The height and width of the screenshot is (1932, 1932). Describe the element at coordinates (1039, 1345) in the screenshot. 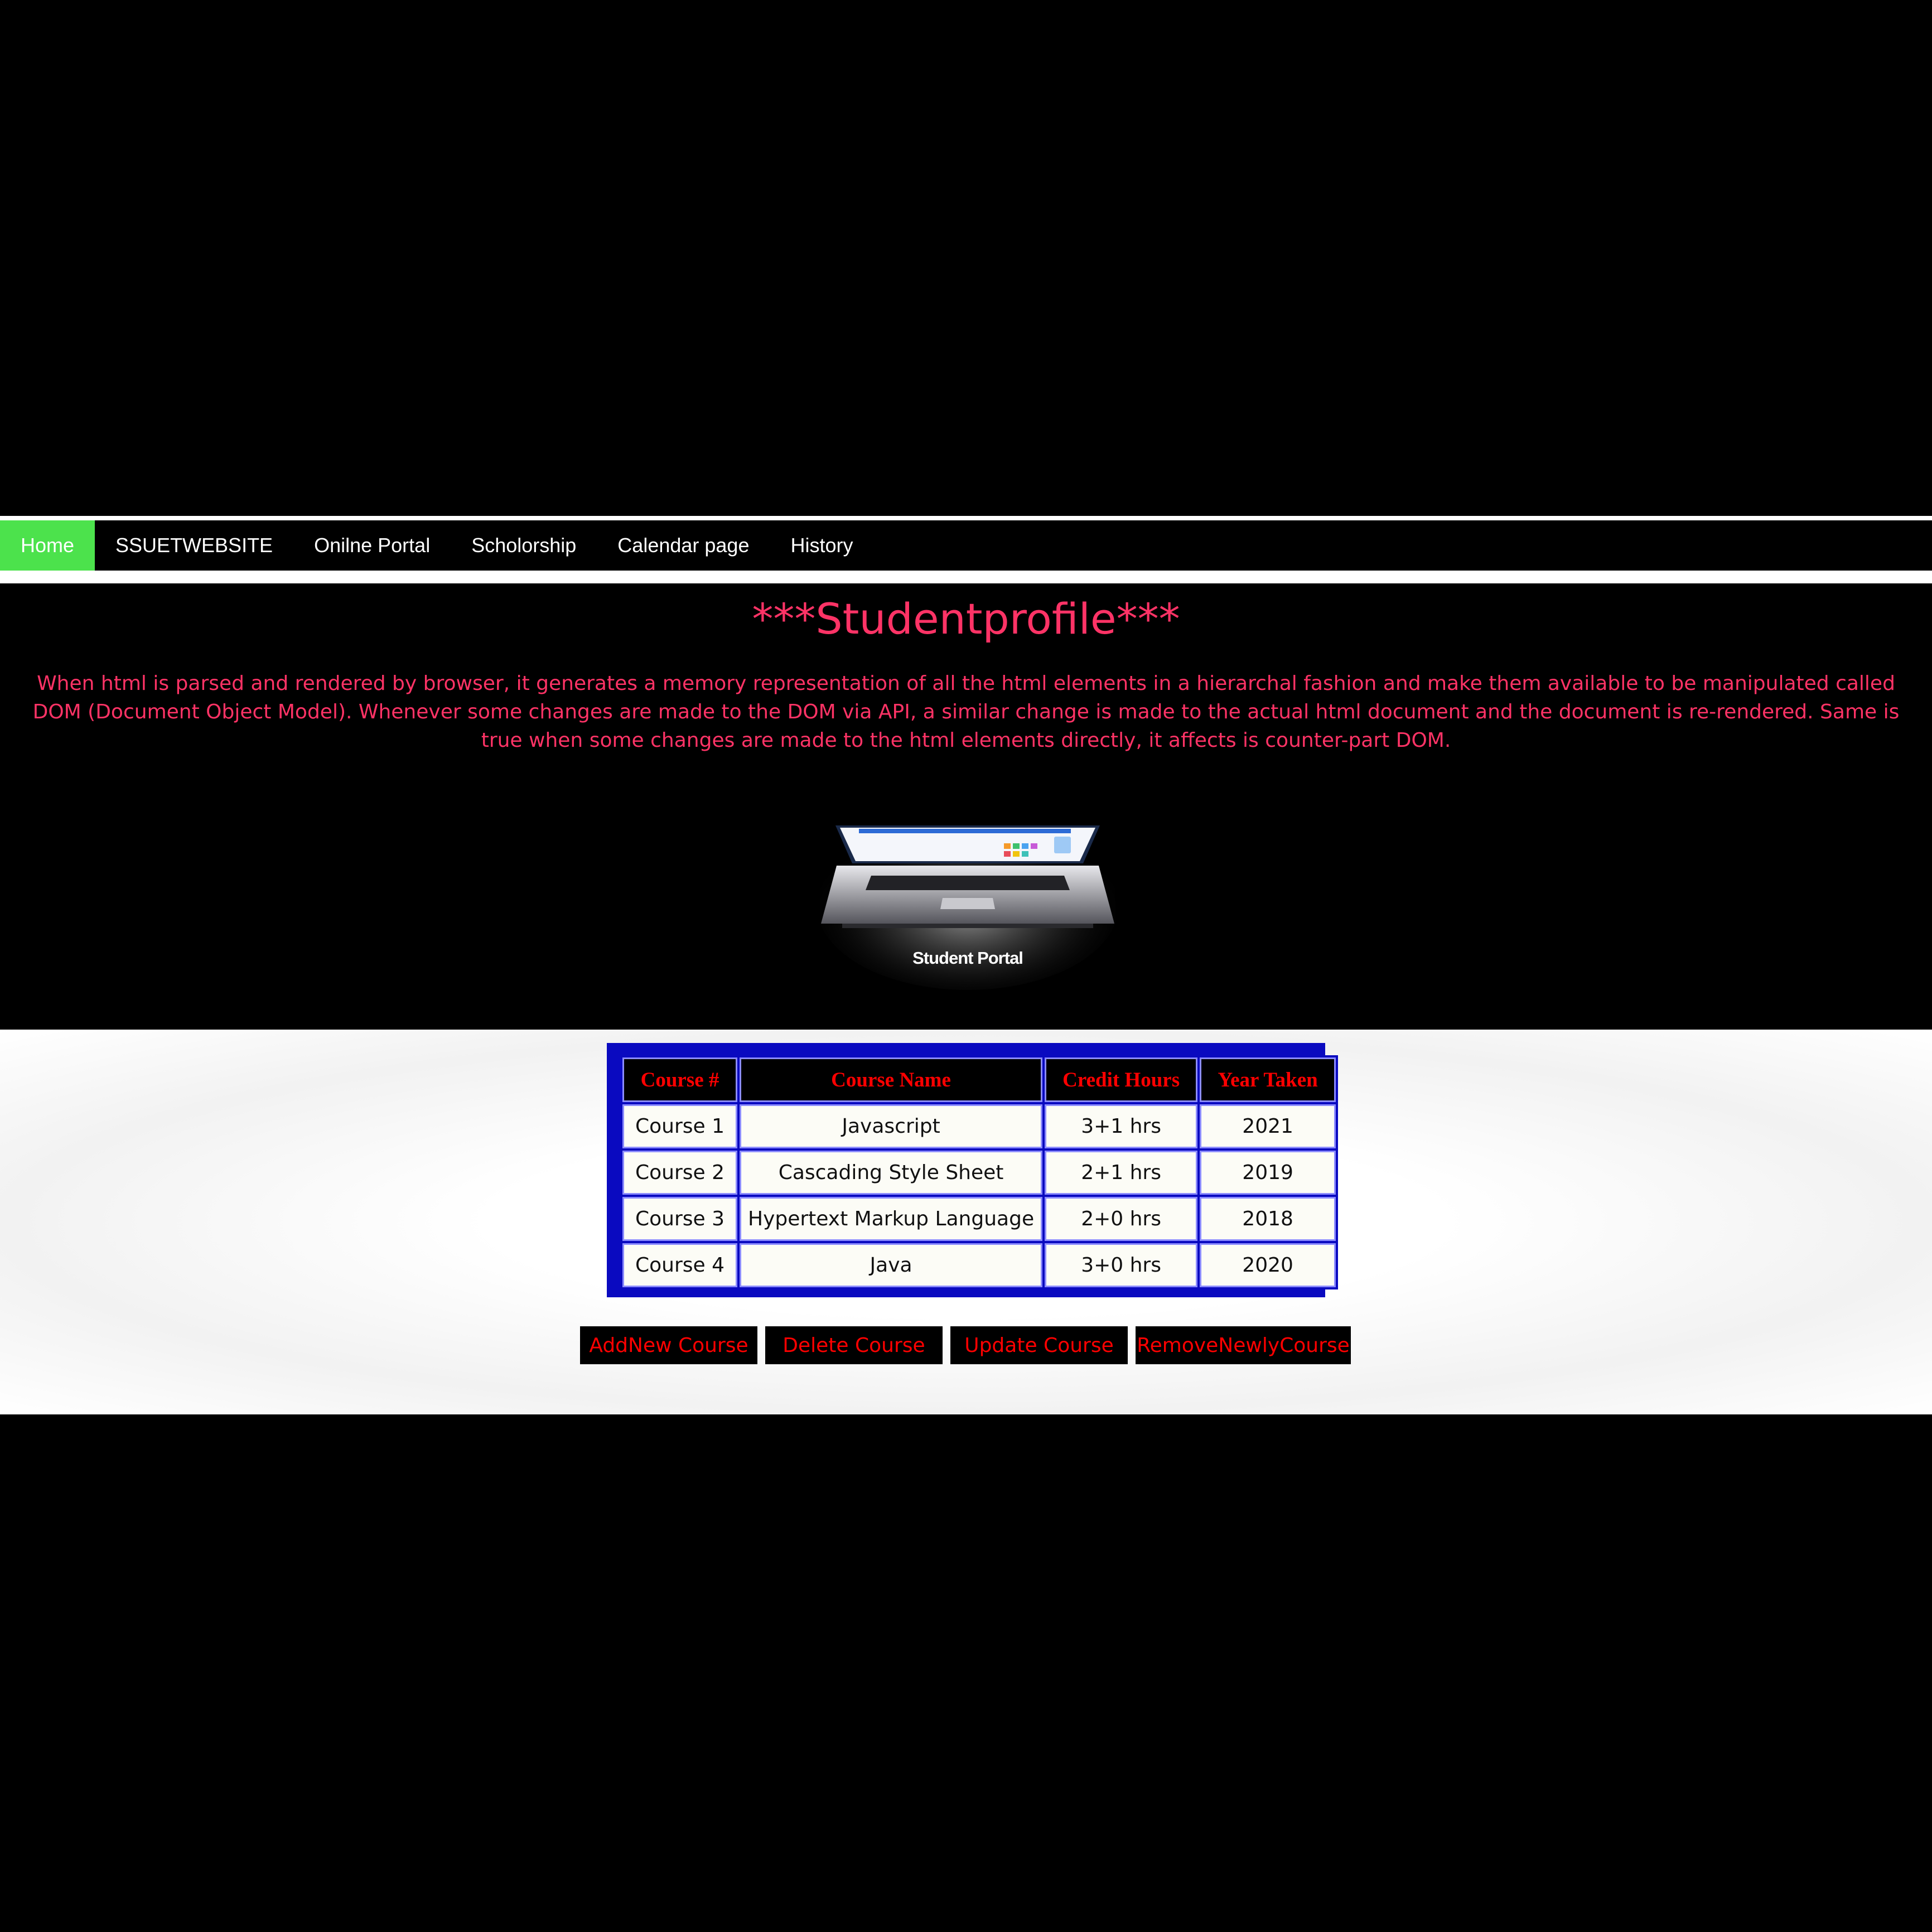

I see `update-course-button: Update Course` at that location.